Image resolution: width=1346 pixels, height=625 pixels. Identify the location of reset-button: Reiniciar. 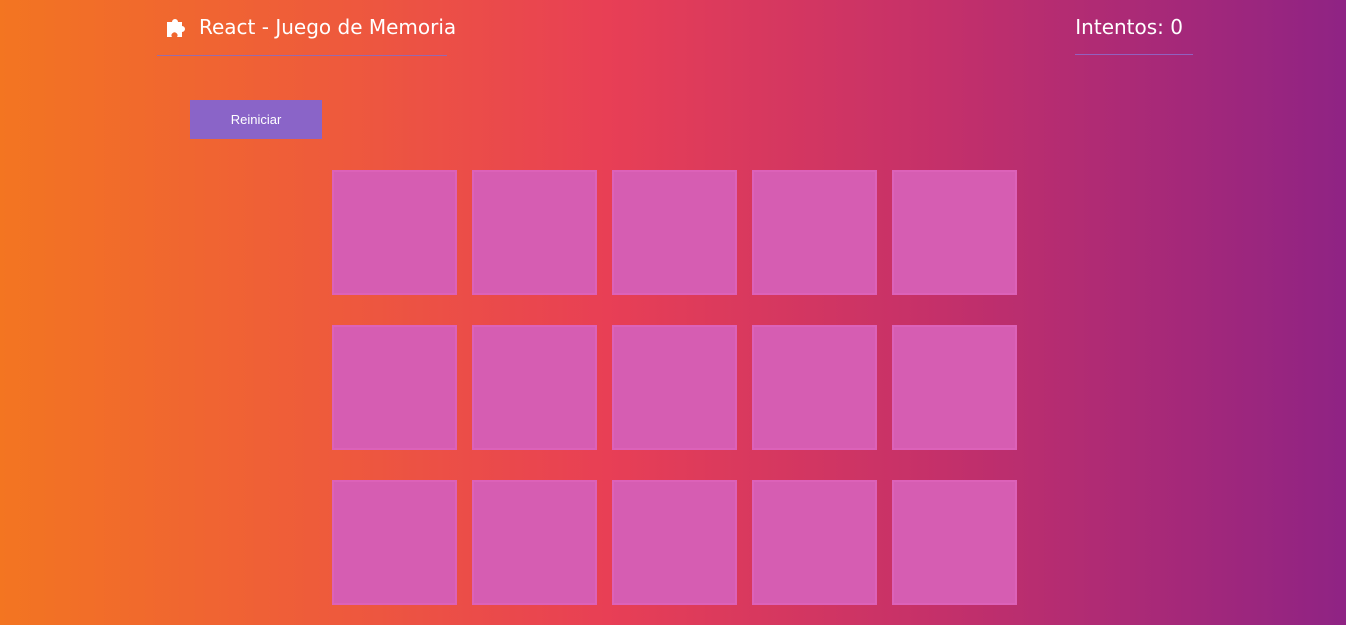
(256, 119).